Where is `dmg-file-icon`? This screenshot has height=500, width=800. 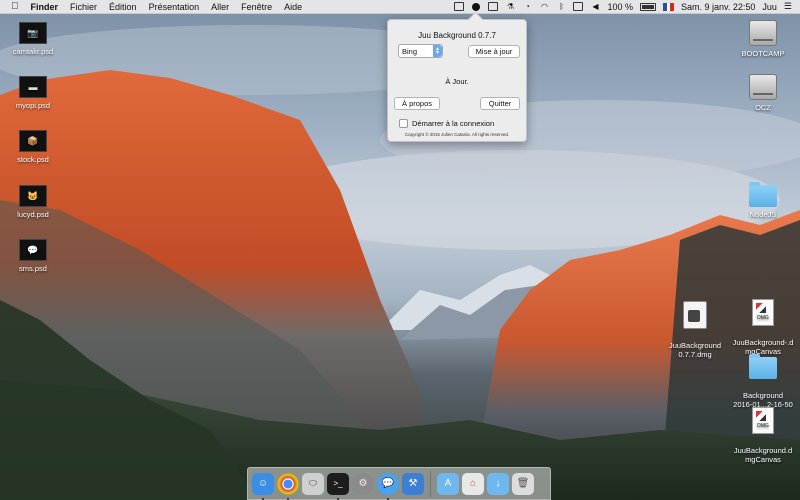
dmg-file-icon is located at coordinates (695, 315).